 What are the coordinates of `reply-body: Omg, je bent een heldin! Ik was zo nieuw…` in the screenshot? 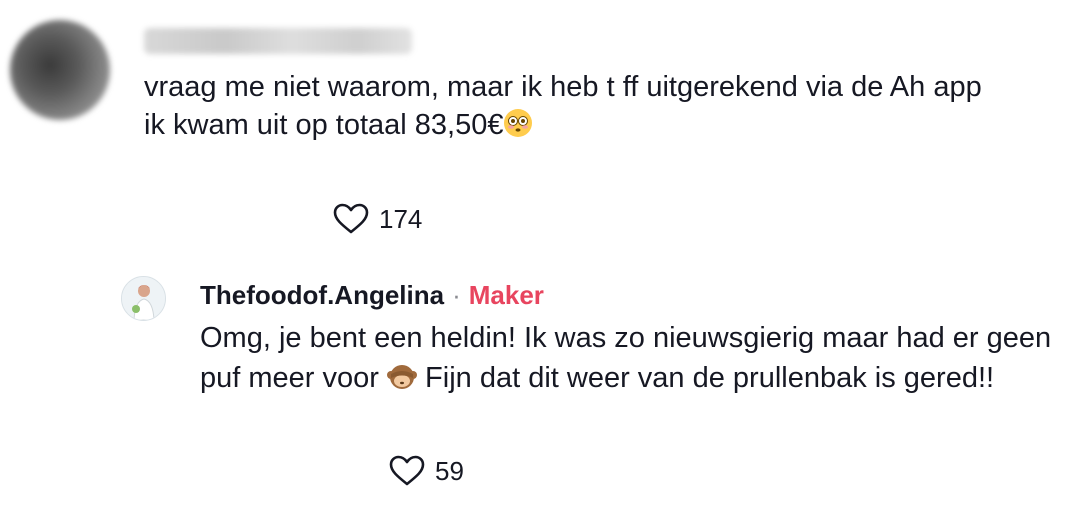 It's located at (630, 360).